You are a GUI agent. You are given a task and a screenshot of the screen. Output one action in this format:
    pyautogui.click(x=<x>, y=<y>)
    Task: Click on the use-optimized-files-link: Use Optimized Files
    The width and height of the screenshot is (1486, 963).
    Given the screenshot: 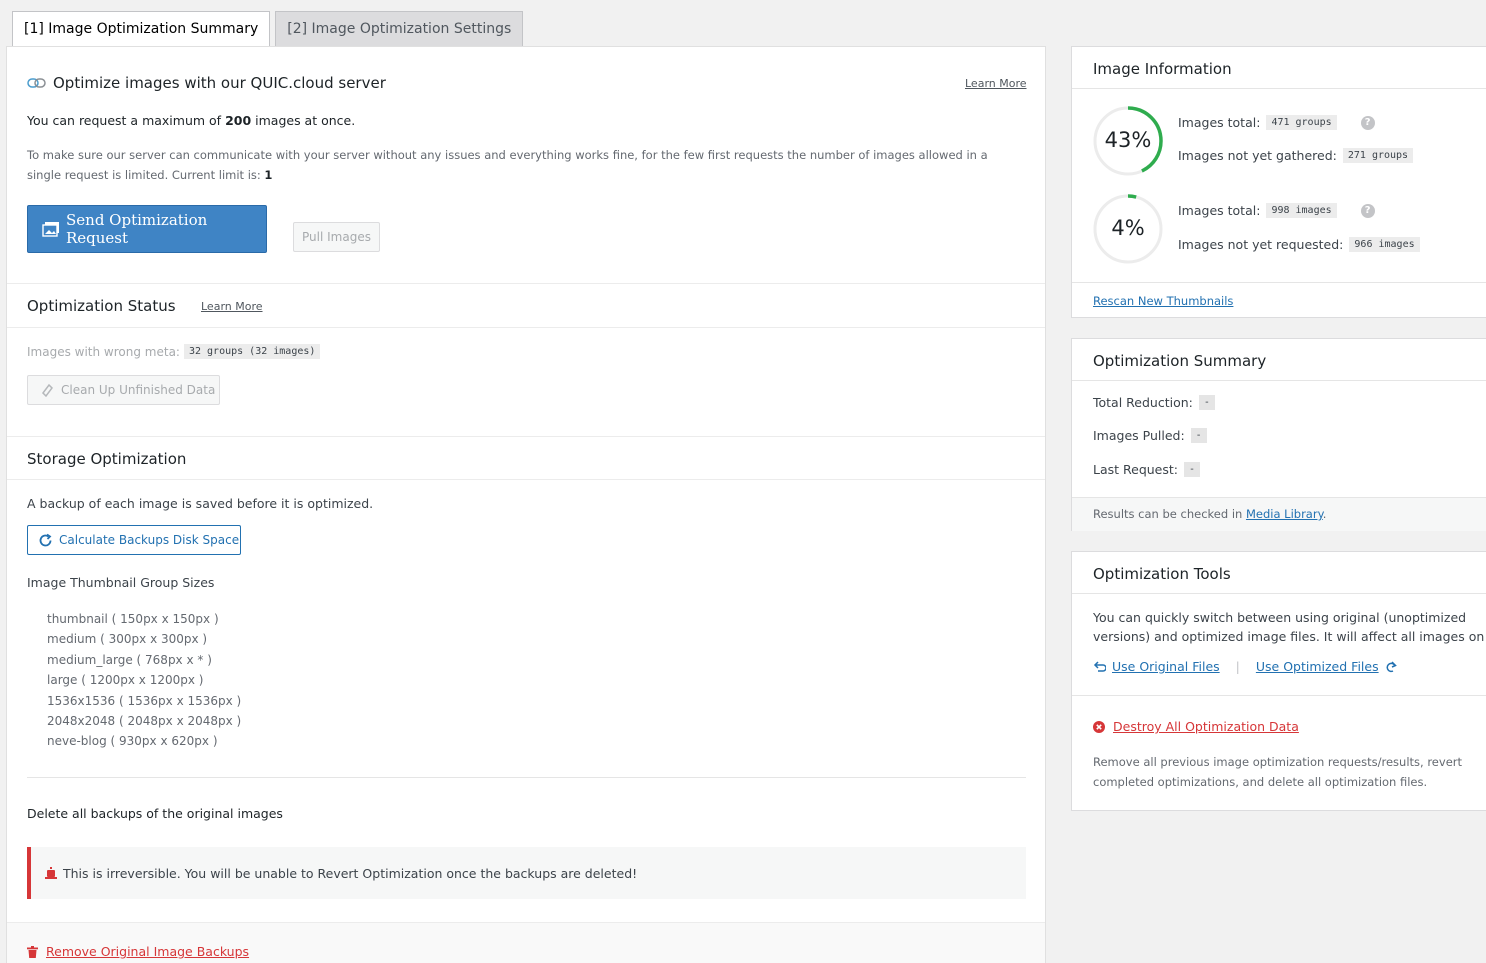 What is the action you would take?
    pyautogui.click(x=1317, y=666)
    